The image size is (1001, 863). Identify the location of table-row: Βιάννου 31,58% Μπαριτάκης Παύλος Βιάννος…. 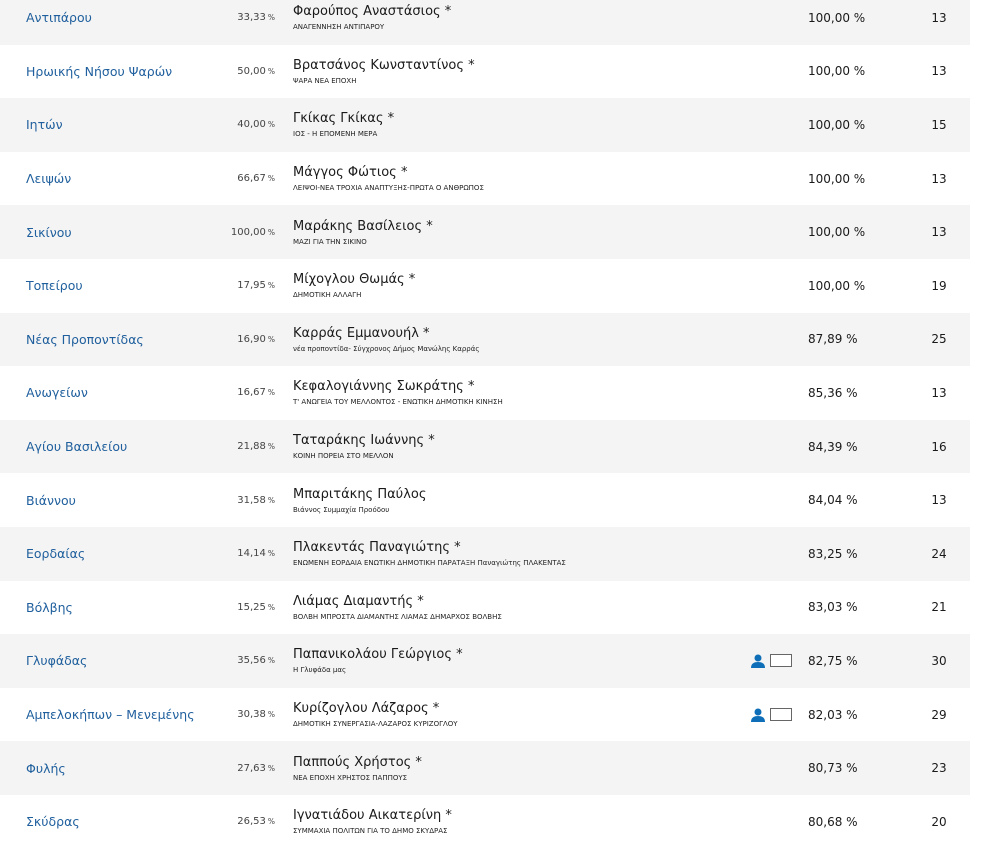
(485, 500).